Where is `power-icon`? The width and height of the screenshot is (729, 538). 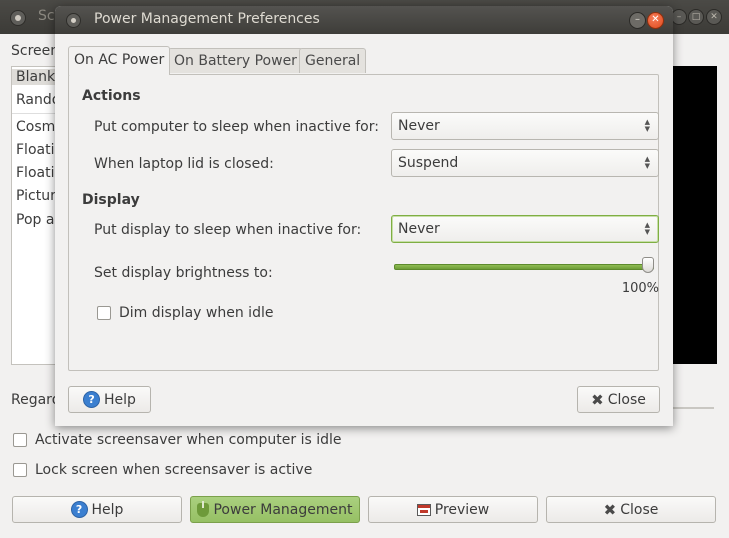 power-icon is located at coordinates (203, 508).